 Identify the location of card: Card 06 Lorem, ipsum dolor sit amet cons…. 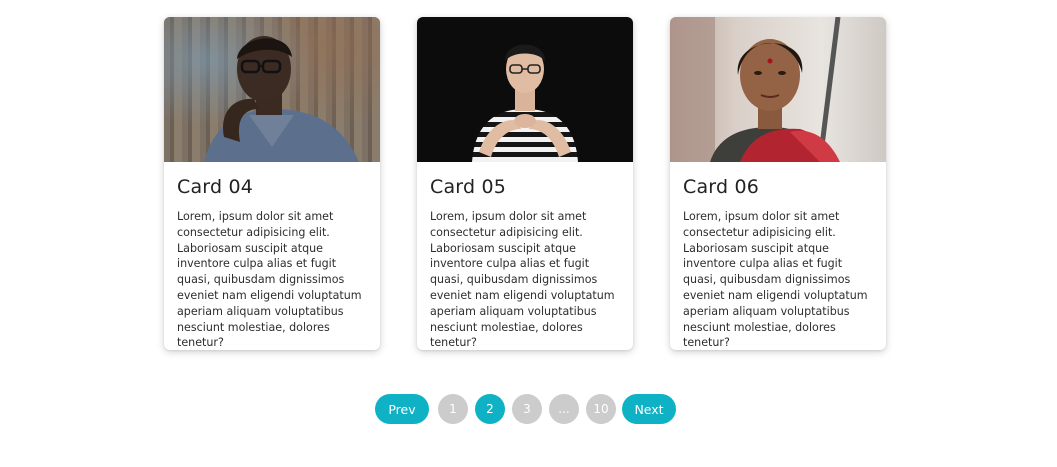
(778, 183).